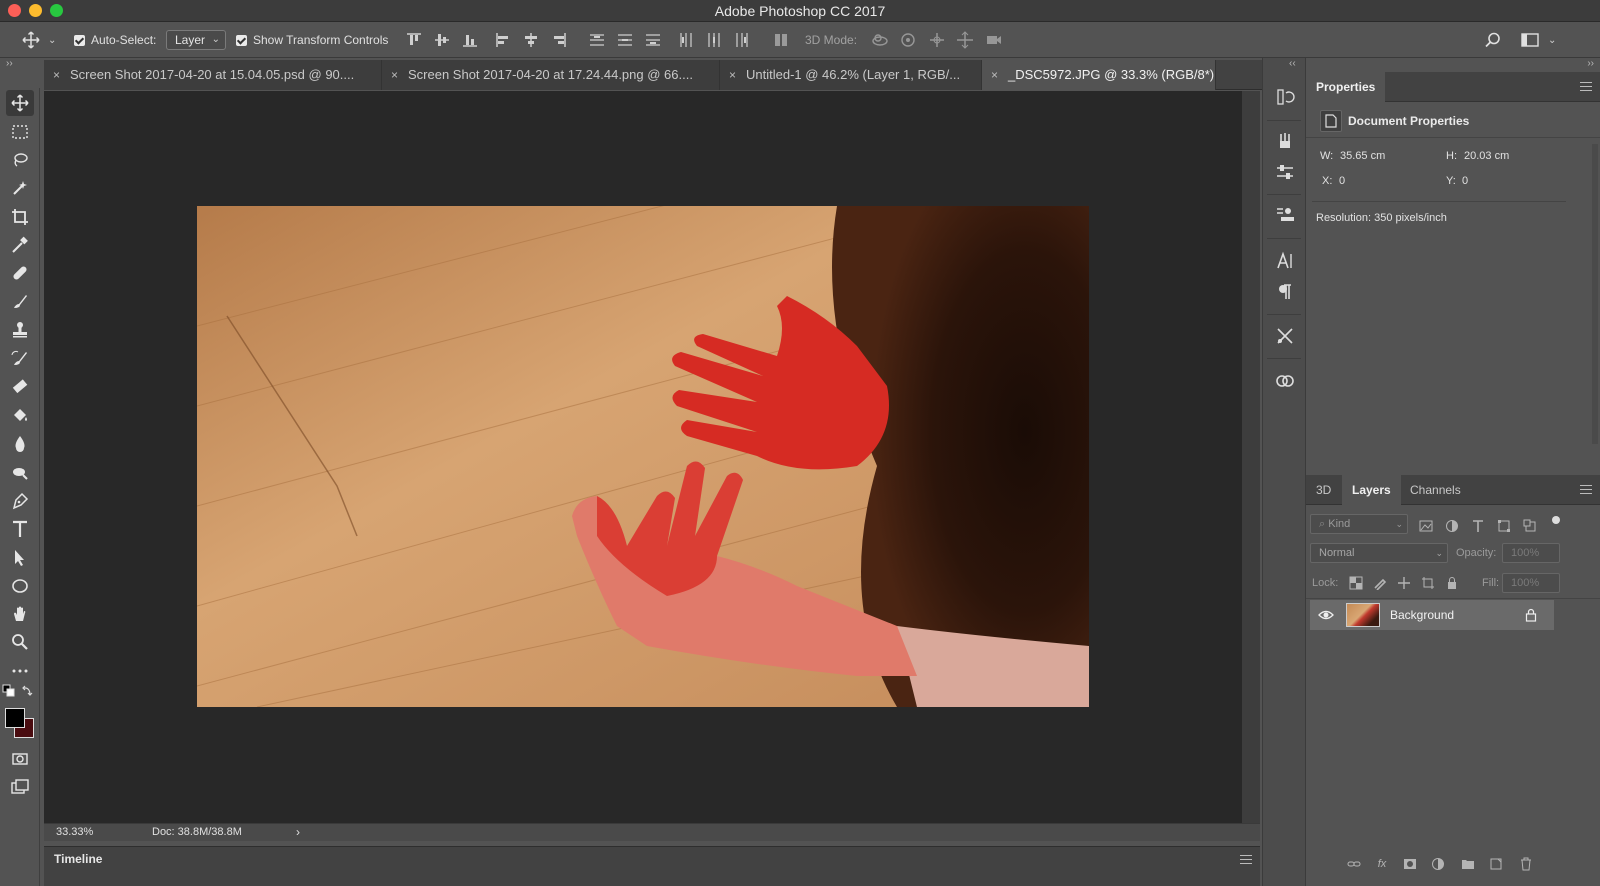 This screenshot has width=1600, height=886. What do you see at coordinates (1452, 583) in the screenshot?
I see `lock-all-icon` at bounding box center [1452, 583].